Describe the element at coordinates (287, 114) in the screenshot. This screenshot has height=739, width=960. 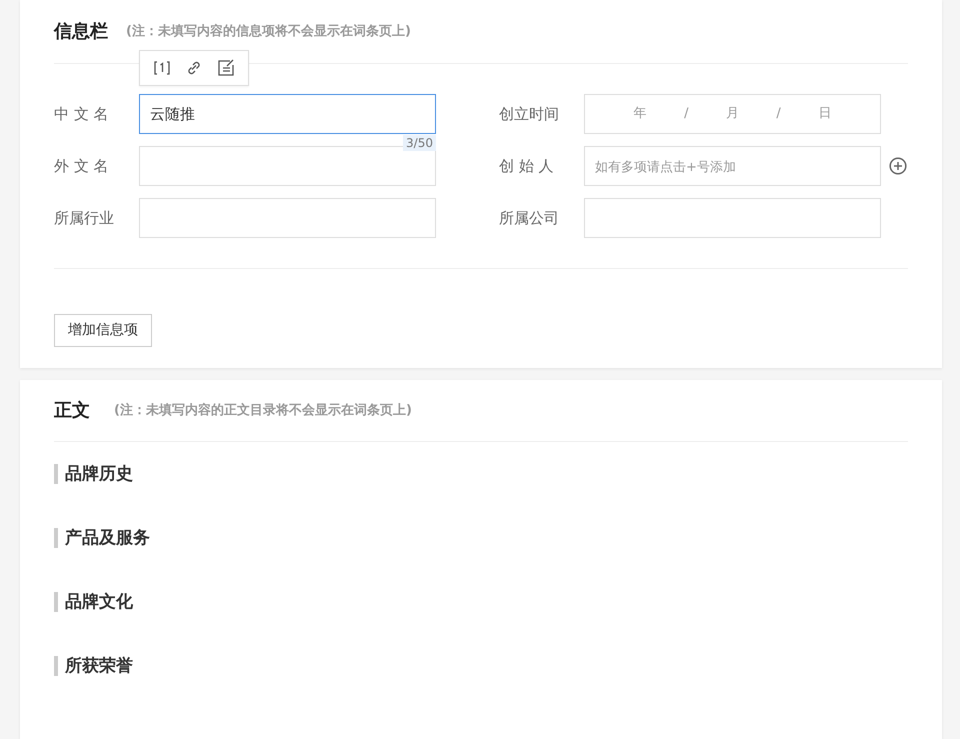
I see `input-field: 云随推` at that location.